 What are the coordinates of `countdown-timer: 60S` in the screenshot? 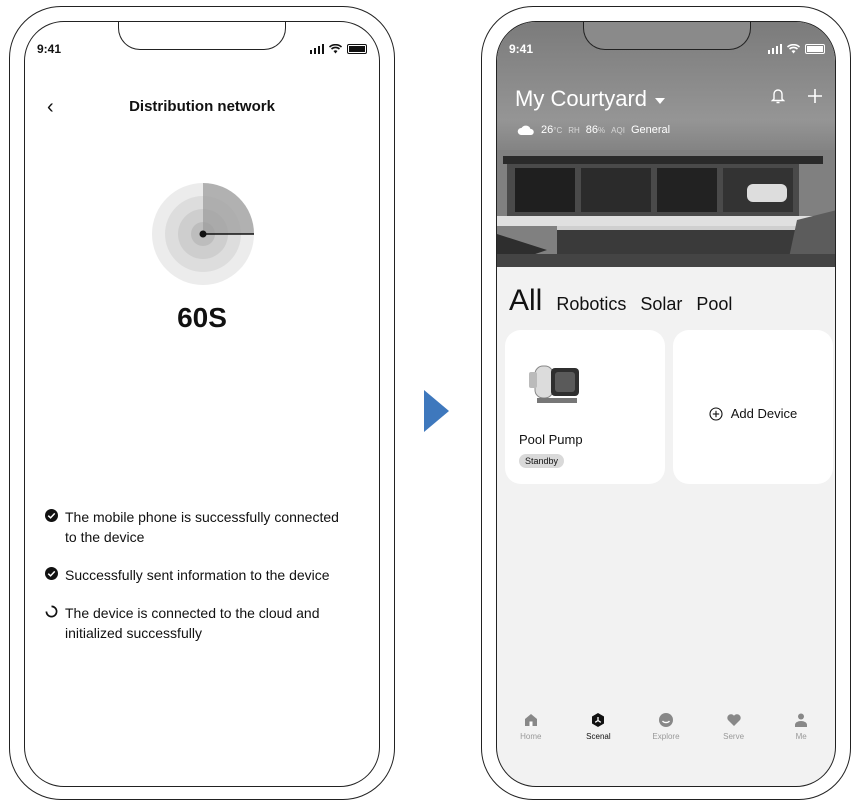 It's located at (202, 317).